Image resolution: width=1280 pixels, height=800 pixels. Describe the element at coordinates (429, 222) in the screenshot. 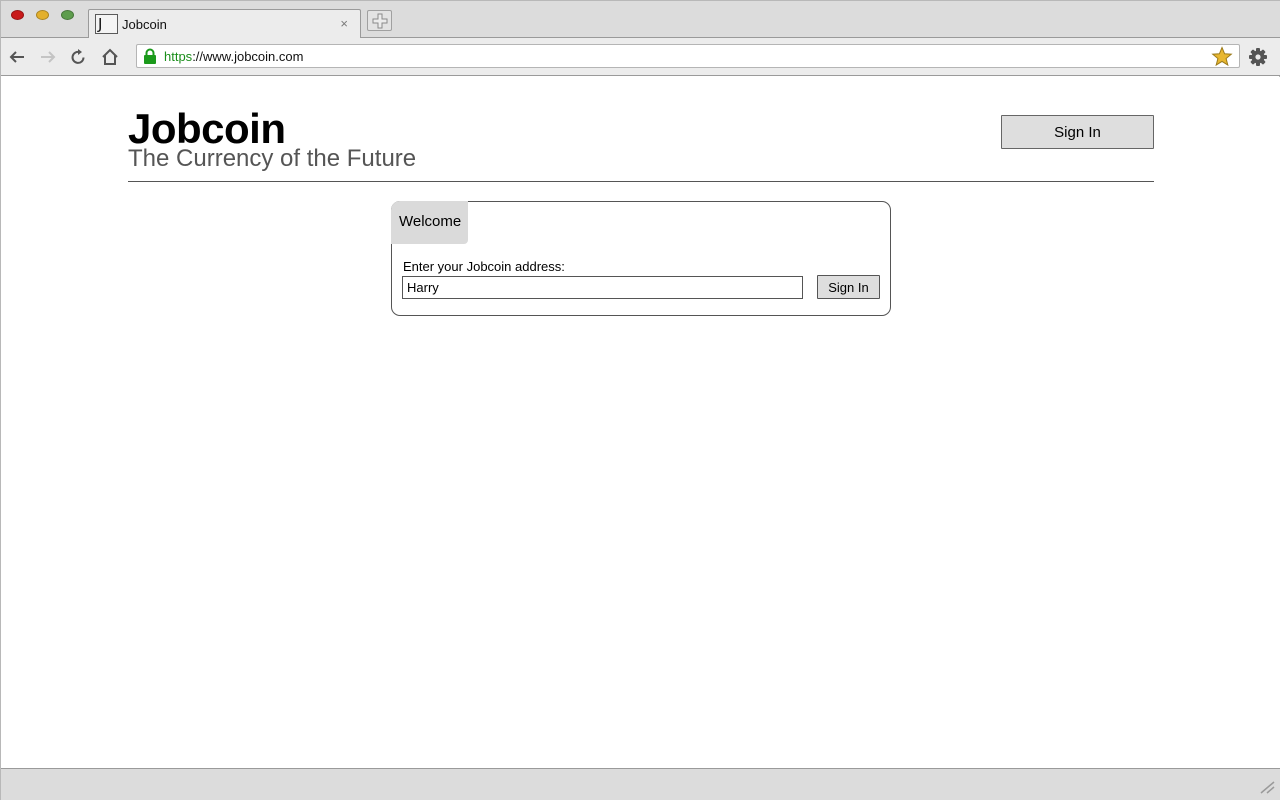

I see `welcome-tab: Welcome` at that location.